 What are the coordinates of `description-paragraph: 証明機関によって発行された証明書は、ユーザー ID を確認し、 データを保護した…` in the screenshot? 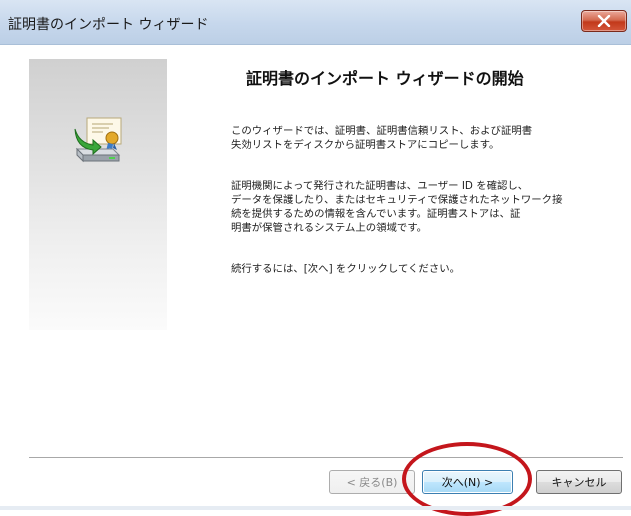 It's located at (396, 207).